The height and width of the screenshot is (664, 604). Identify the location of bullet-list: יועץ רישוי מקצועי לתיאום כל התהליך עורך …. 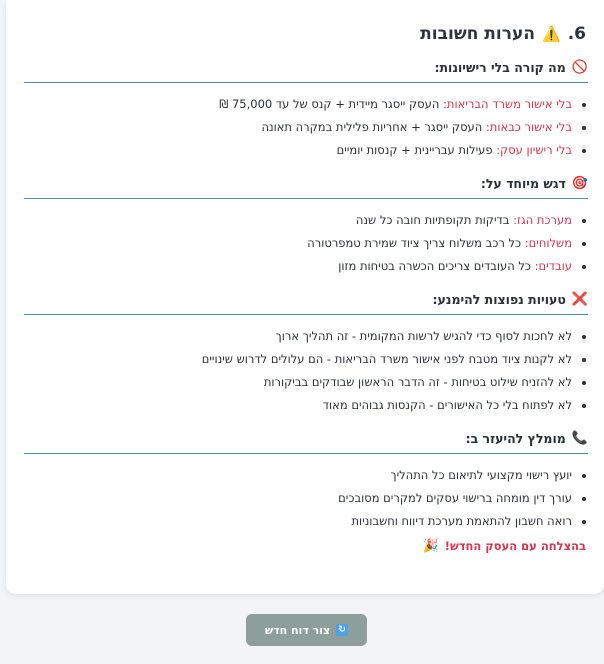
(305, 498).